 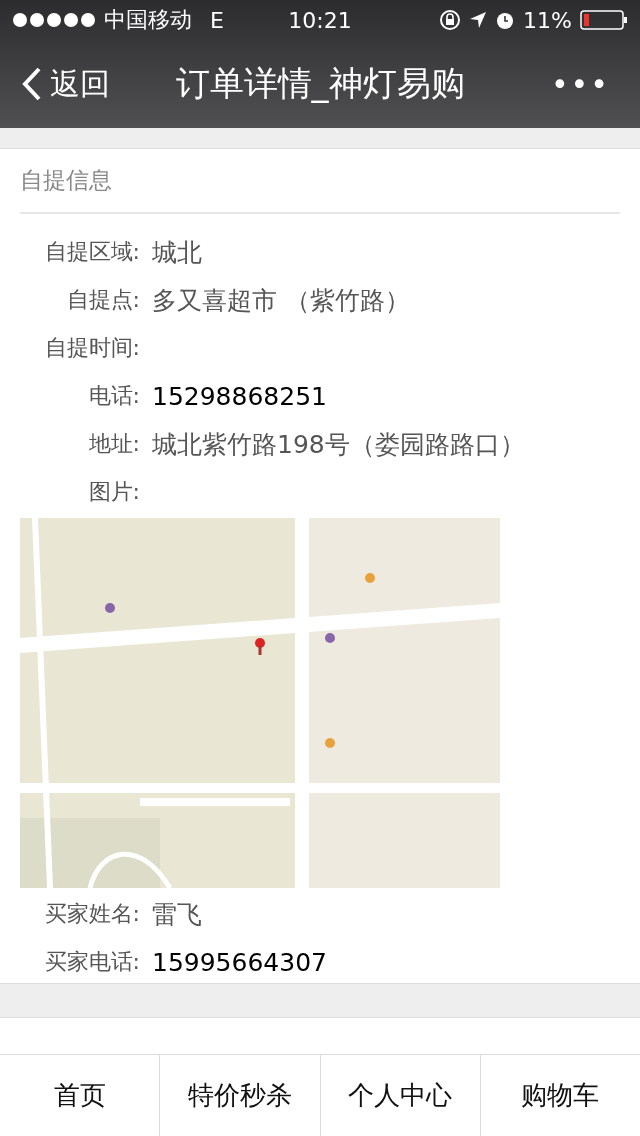 What do you see at coordinates (54, 20) in the screenshot?
I see `signal-icon` at bounding box center [54, 20].